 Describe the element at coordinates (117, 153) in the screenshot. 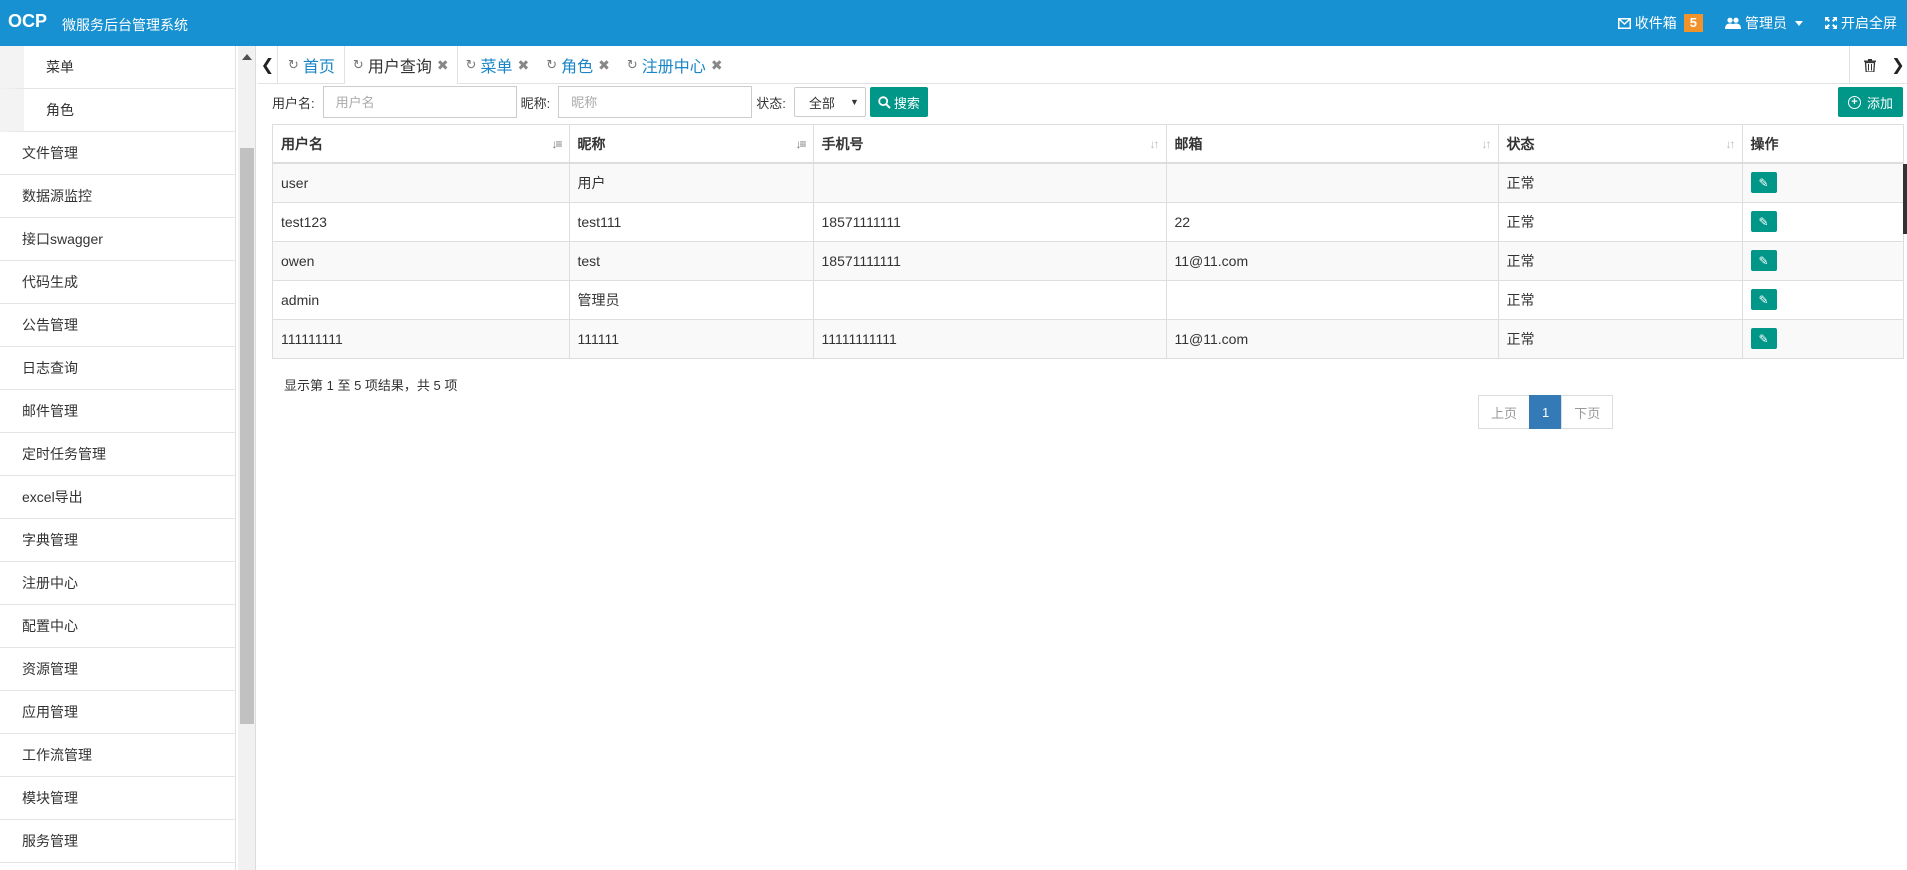

I see `sidebar-item-file-management: 文件管理` at that location.